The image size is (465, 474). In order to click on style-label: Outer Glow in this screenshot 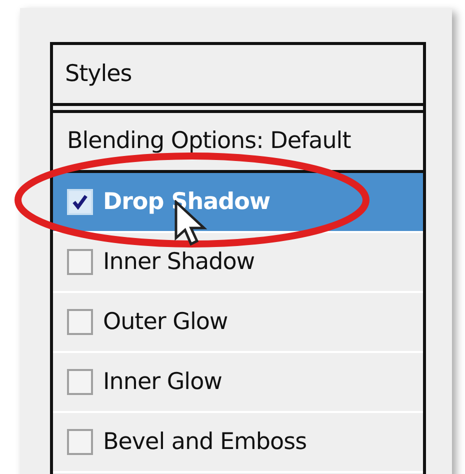, I will do `click(165, 322)`.